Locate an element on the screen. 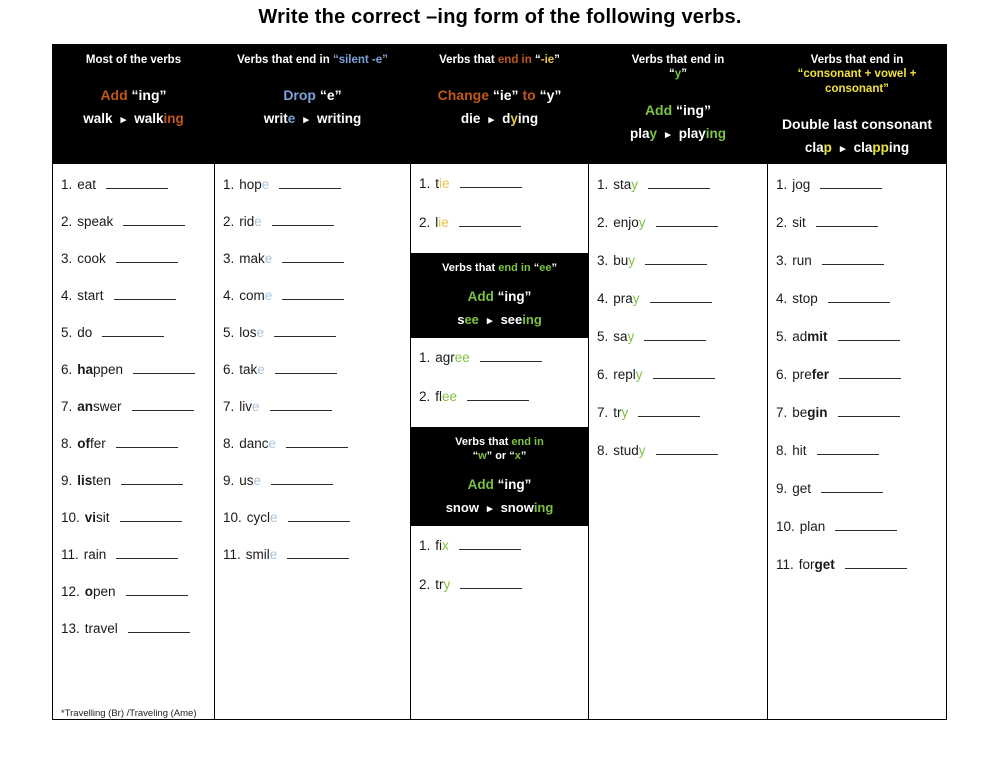 This screenshot has height=772, width=1000. item-number: 1. is located at coordinates (603, 184).